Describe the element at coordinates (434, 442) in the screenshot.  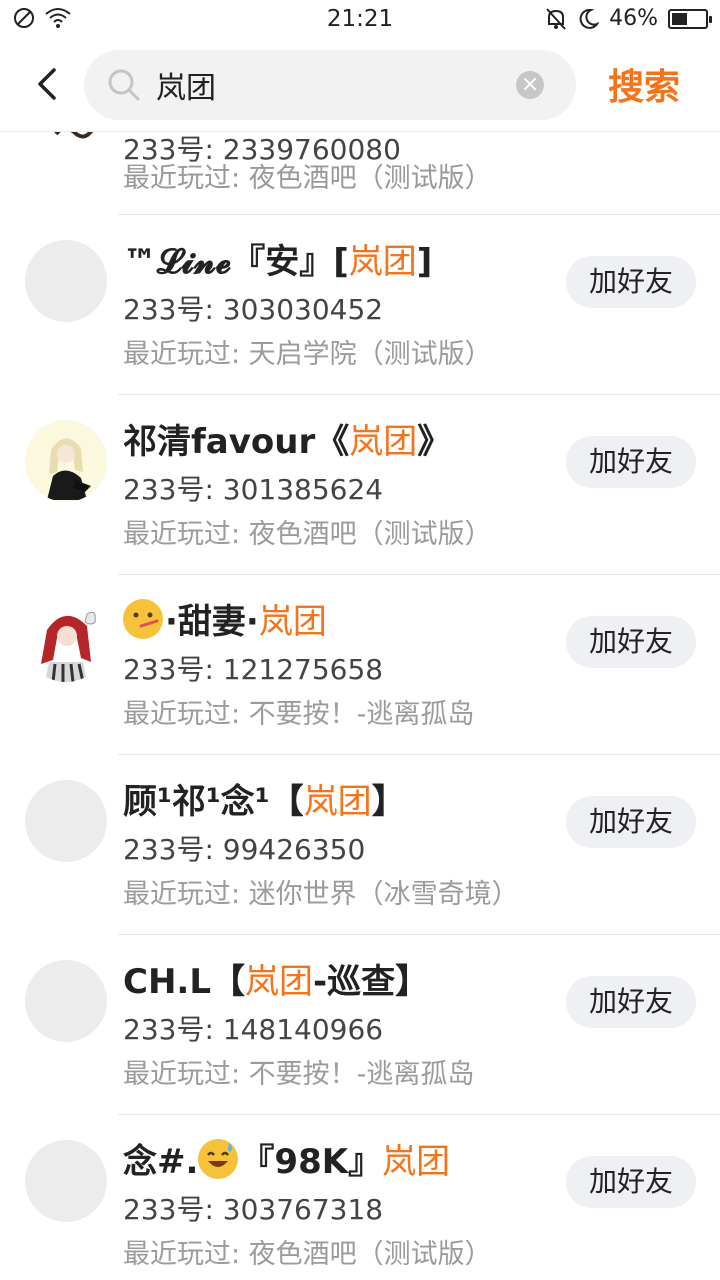
I see `name-suffix: 》` at that location.